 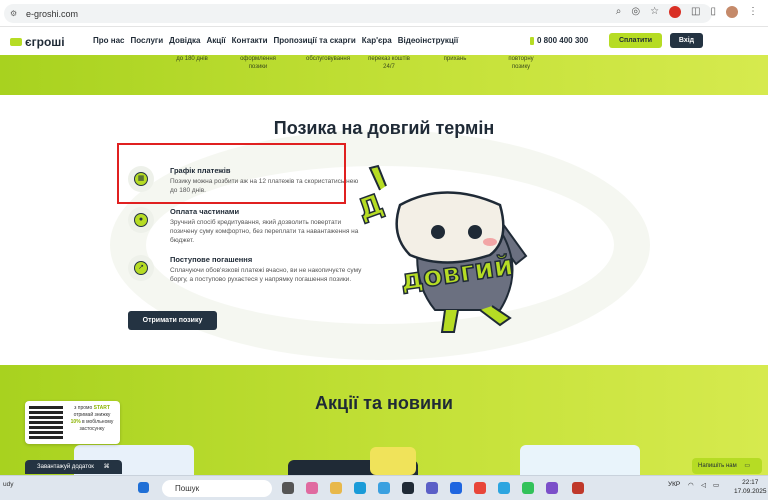 I want to click on pay-button: Сплатити, so click(x=635, y=40).